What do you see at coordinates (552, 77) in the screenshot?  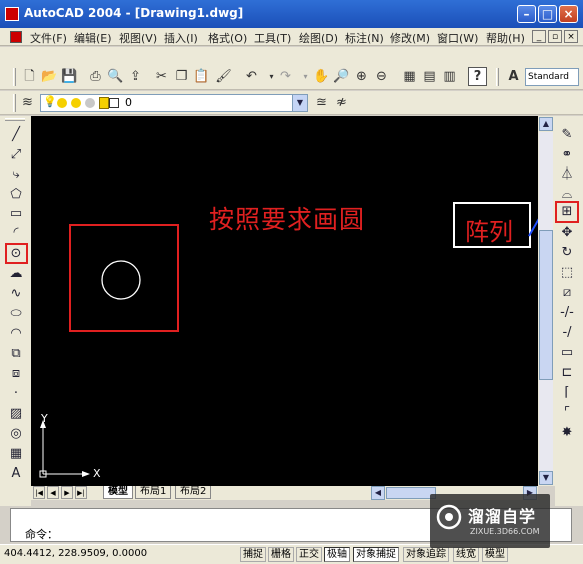 I see `text-style-select: Standard` at bounding box center [552, 77].